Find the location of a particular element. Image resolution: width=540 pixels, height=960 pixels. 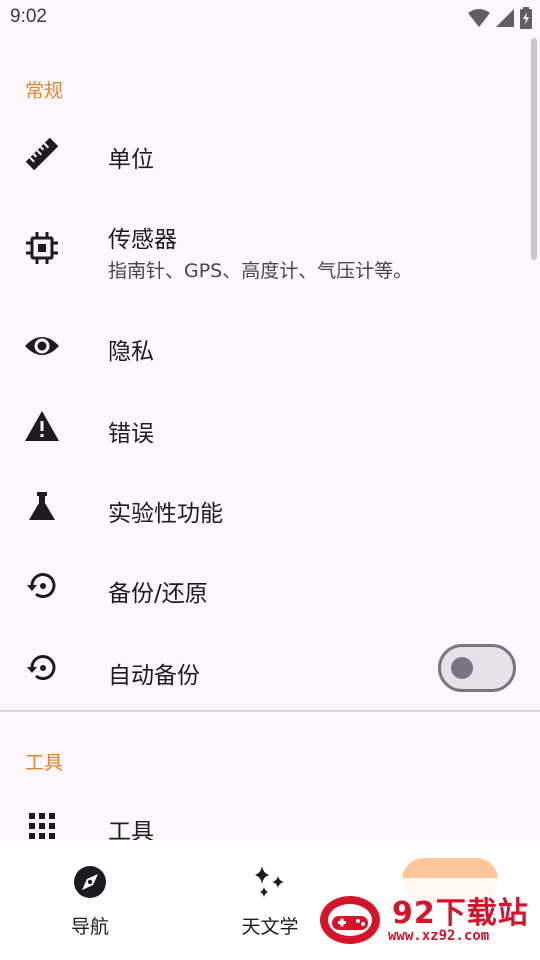

wifi-icon is located at coordinates (479, 18).